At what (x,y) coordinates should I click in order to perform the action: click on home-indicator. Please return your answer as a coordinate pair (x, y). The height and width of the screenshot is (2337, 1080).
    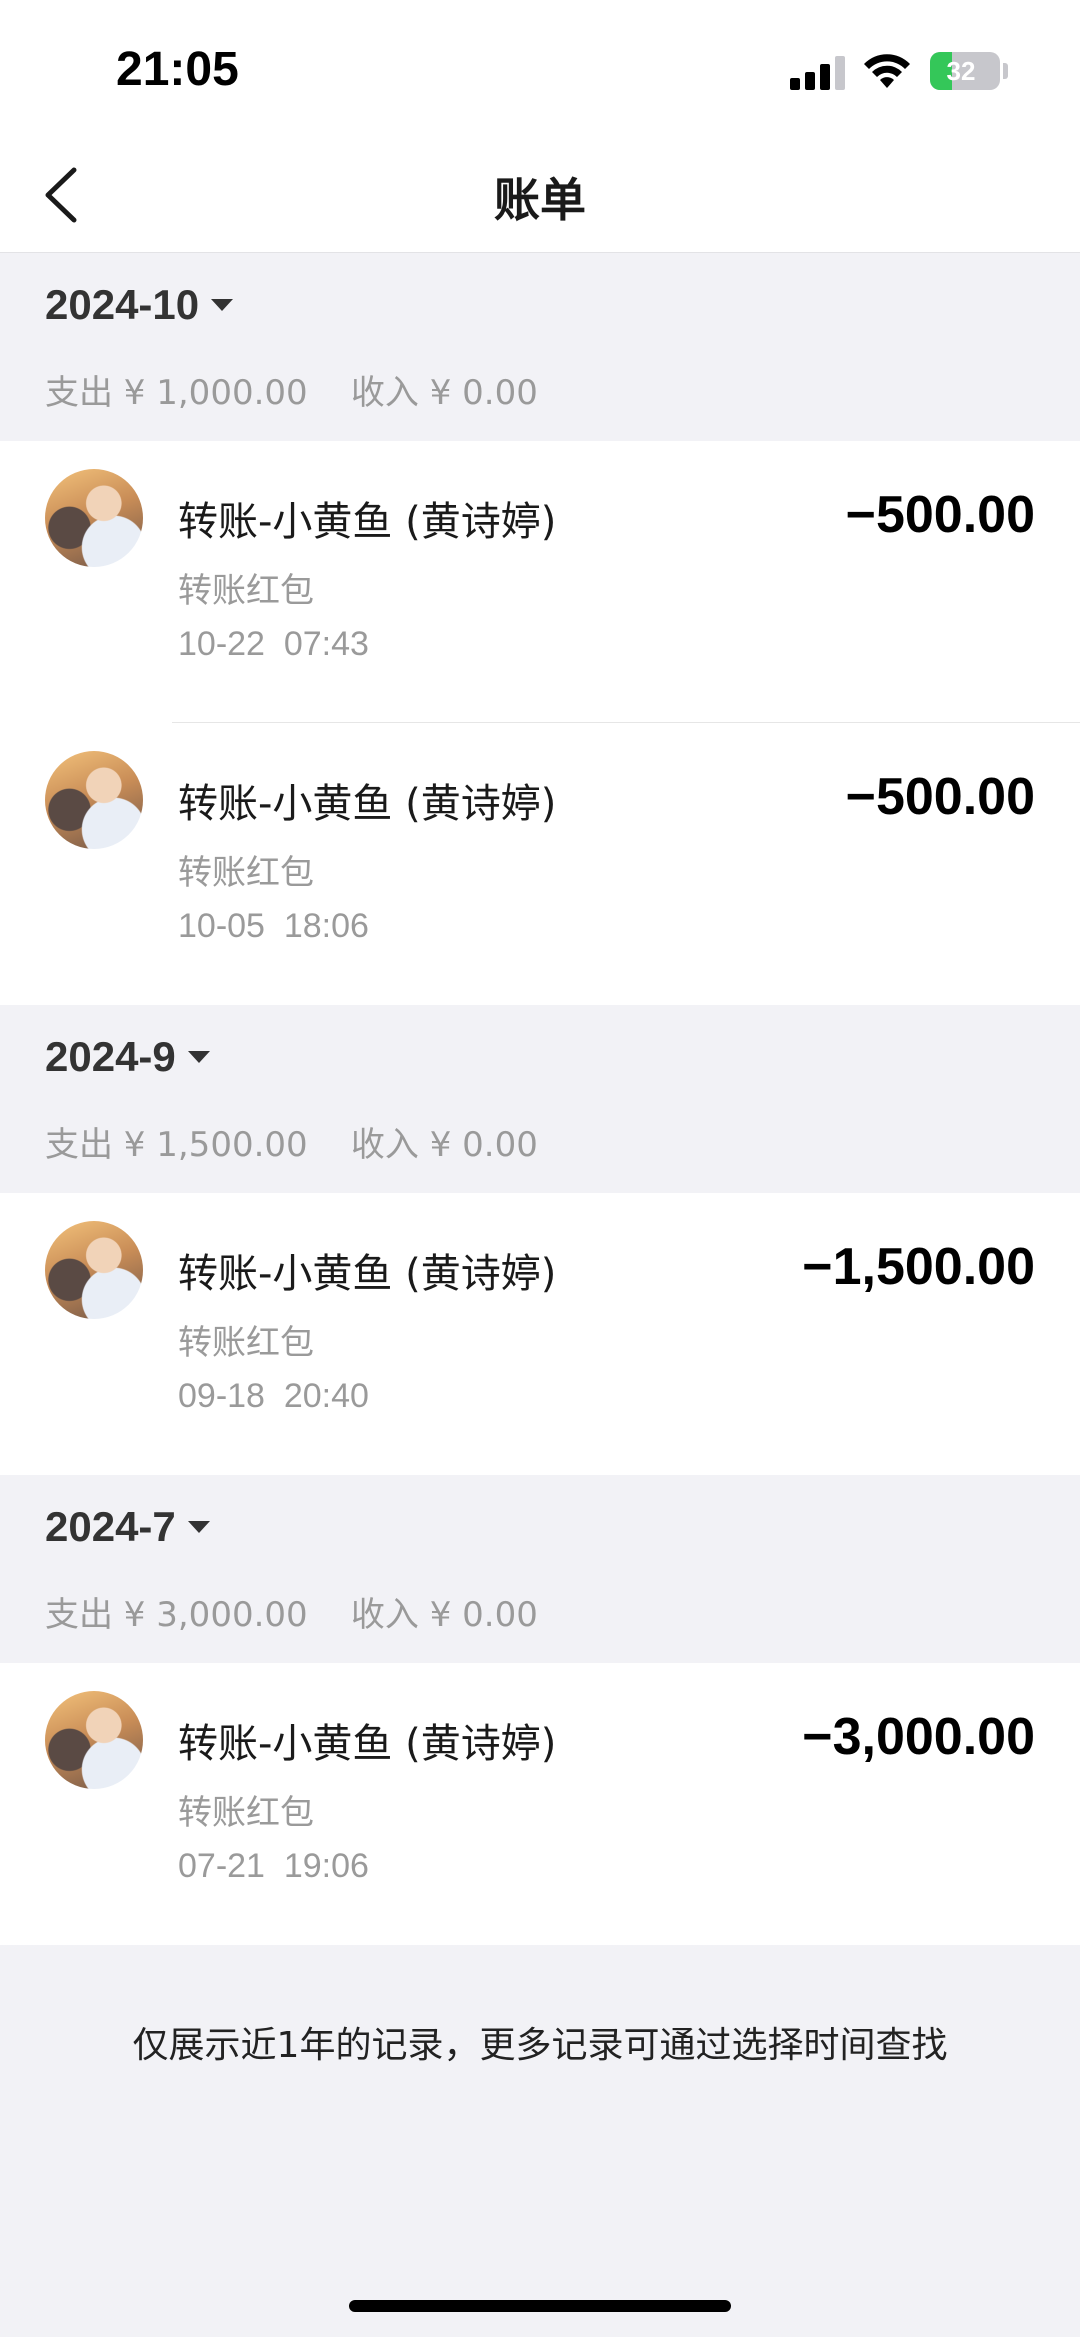
    Looking at the image, I should click on (540, 2306).